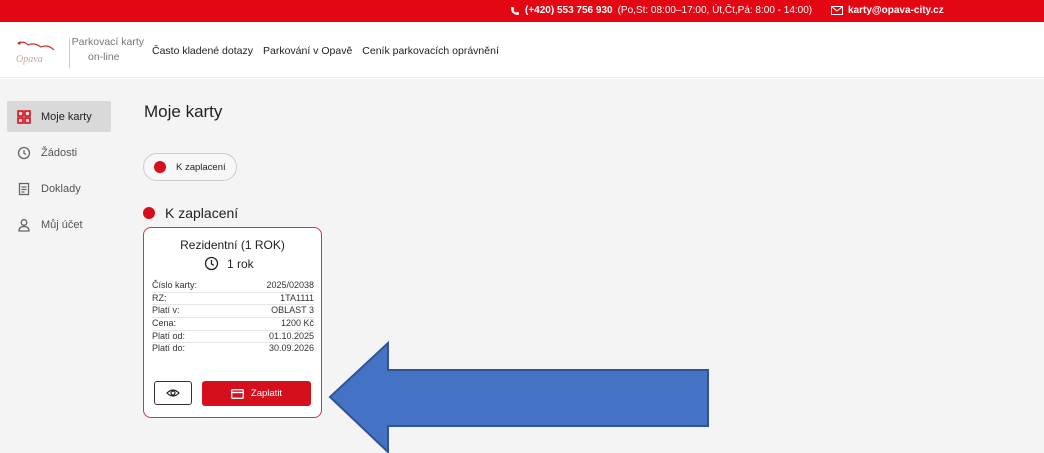 Image resolution: width=1044 pixels, height=453 pixels. What do you see at coordinates (24, 116) in the screenshot?
I see `grid-icon` at bounding box center [24, 116].